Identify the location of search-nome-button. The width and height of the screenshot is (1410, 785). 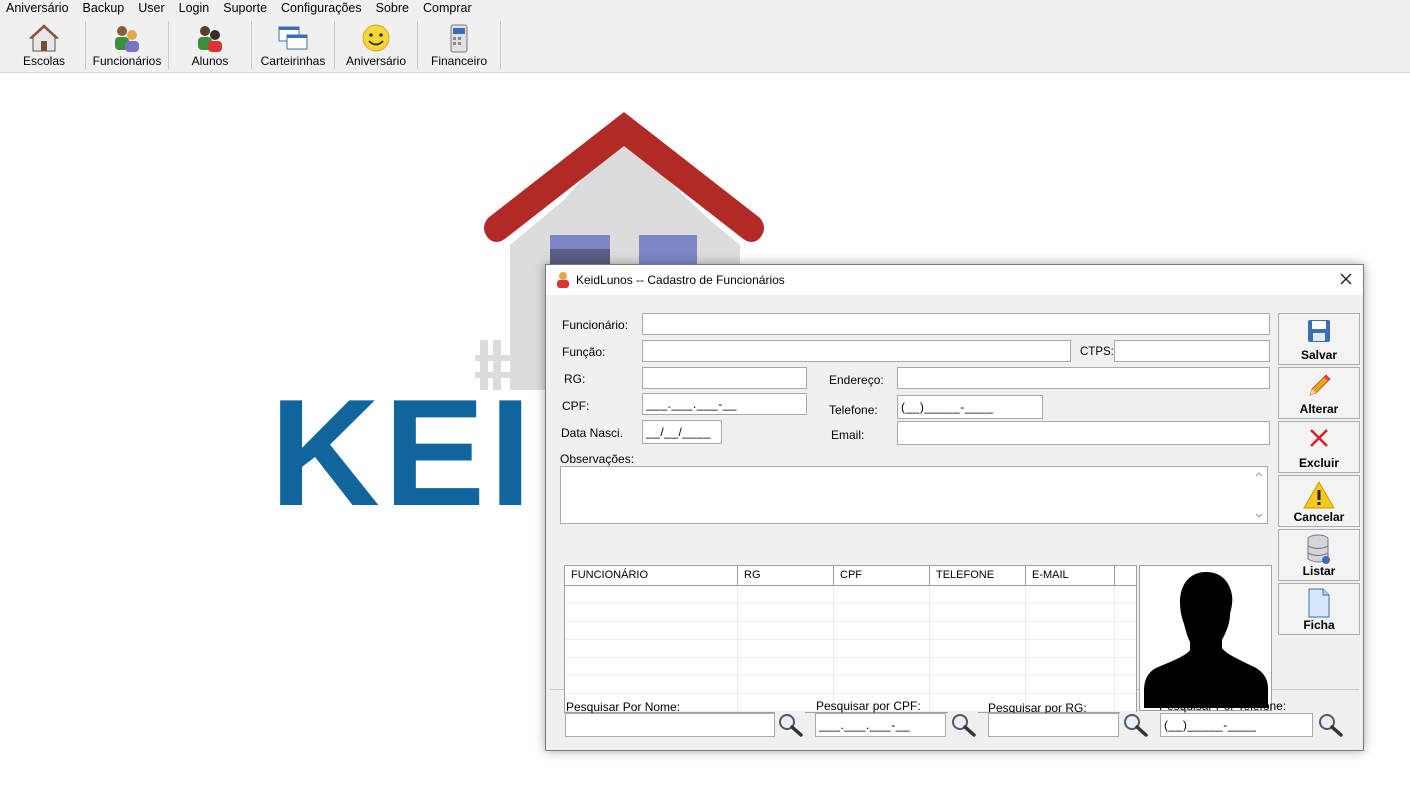
(790, 724).